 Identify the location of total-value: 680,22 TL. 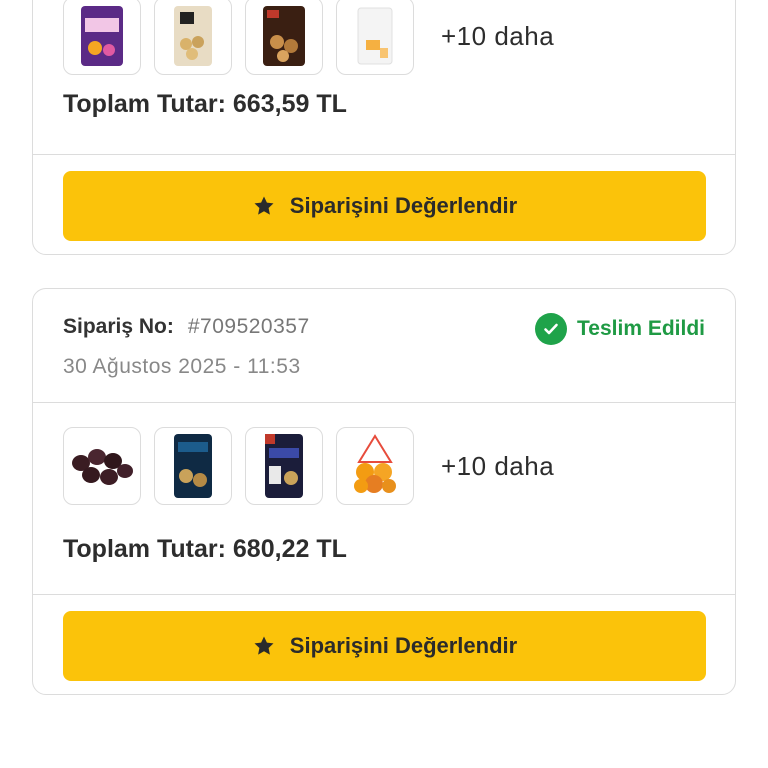
(289, 549).